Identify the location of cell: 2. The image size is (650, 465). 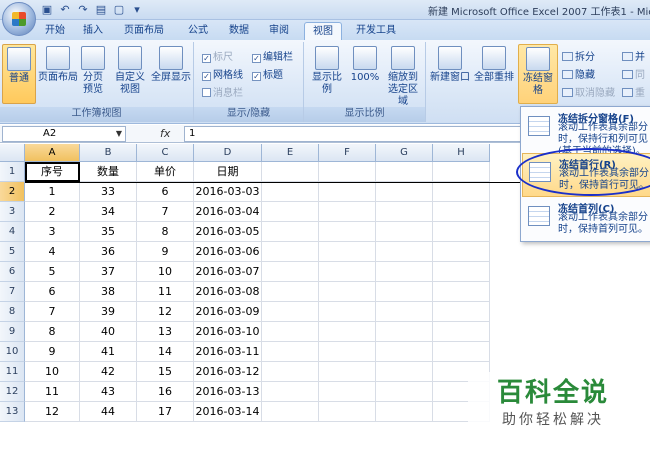
(52, 212).